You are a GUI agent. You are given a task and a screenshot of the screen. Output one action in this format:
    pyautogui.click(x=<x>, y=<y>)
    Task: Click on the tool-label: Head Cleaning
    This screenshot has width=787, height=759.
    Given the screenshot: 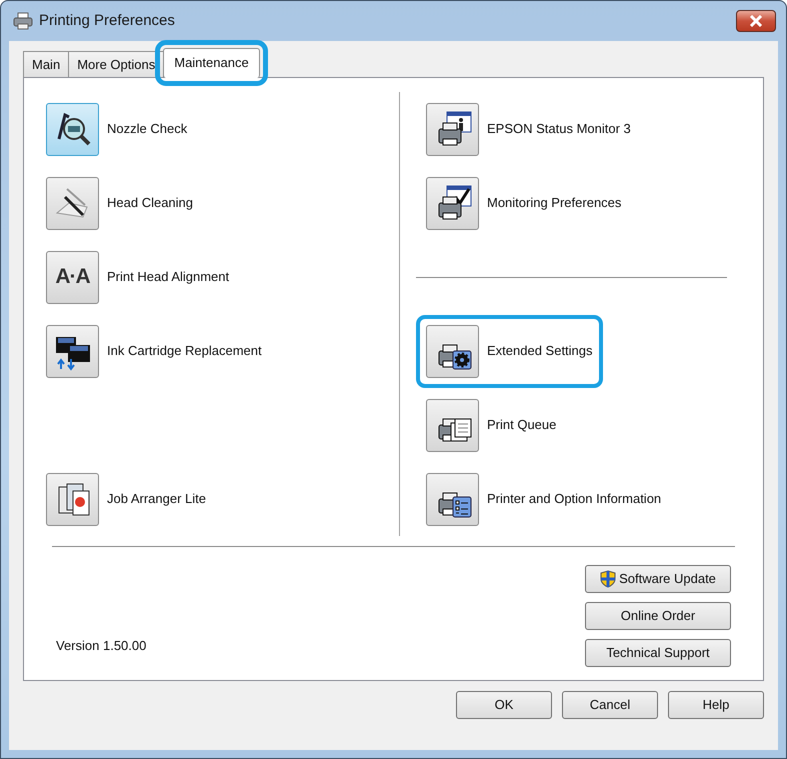 What is the action you would take?
    pyautogui.click(x=150, y=203)
    